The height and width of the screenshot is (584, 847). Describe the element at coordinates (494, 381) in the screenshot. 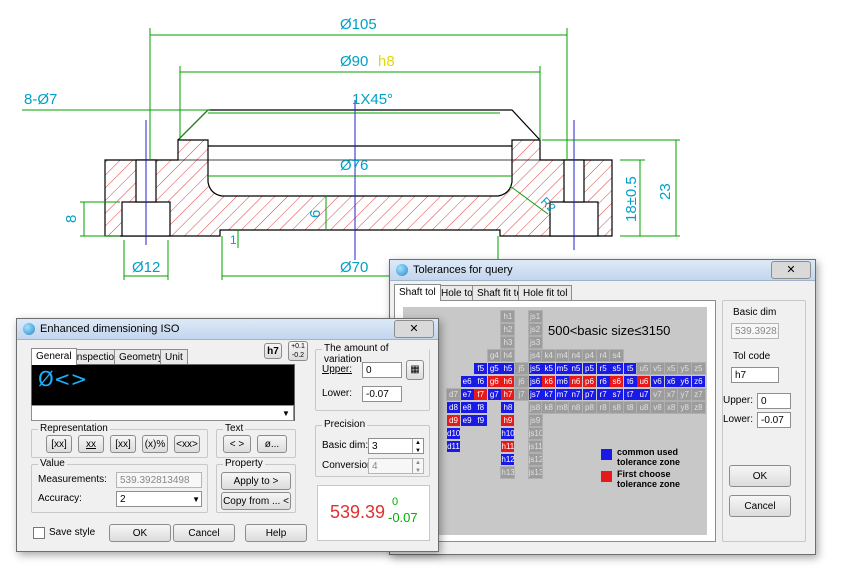

I see `tolerance-cell: g6` at that location.